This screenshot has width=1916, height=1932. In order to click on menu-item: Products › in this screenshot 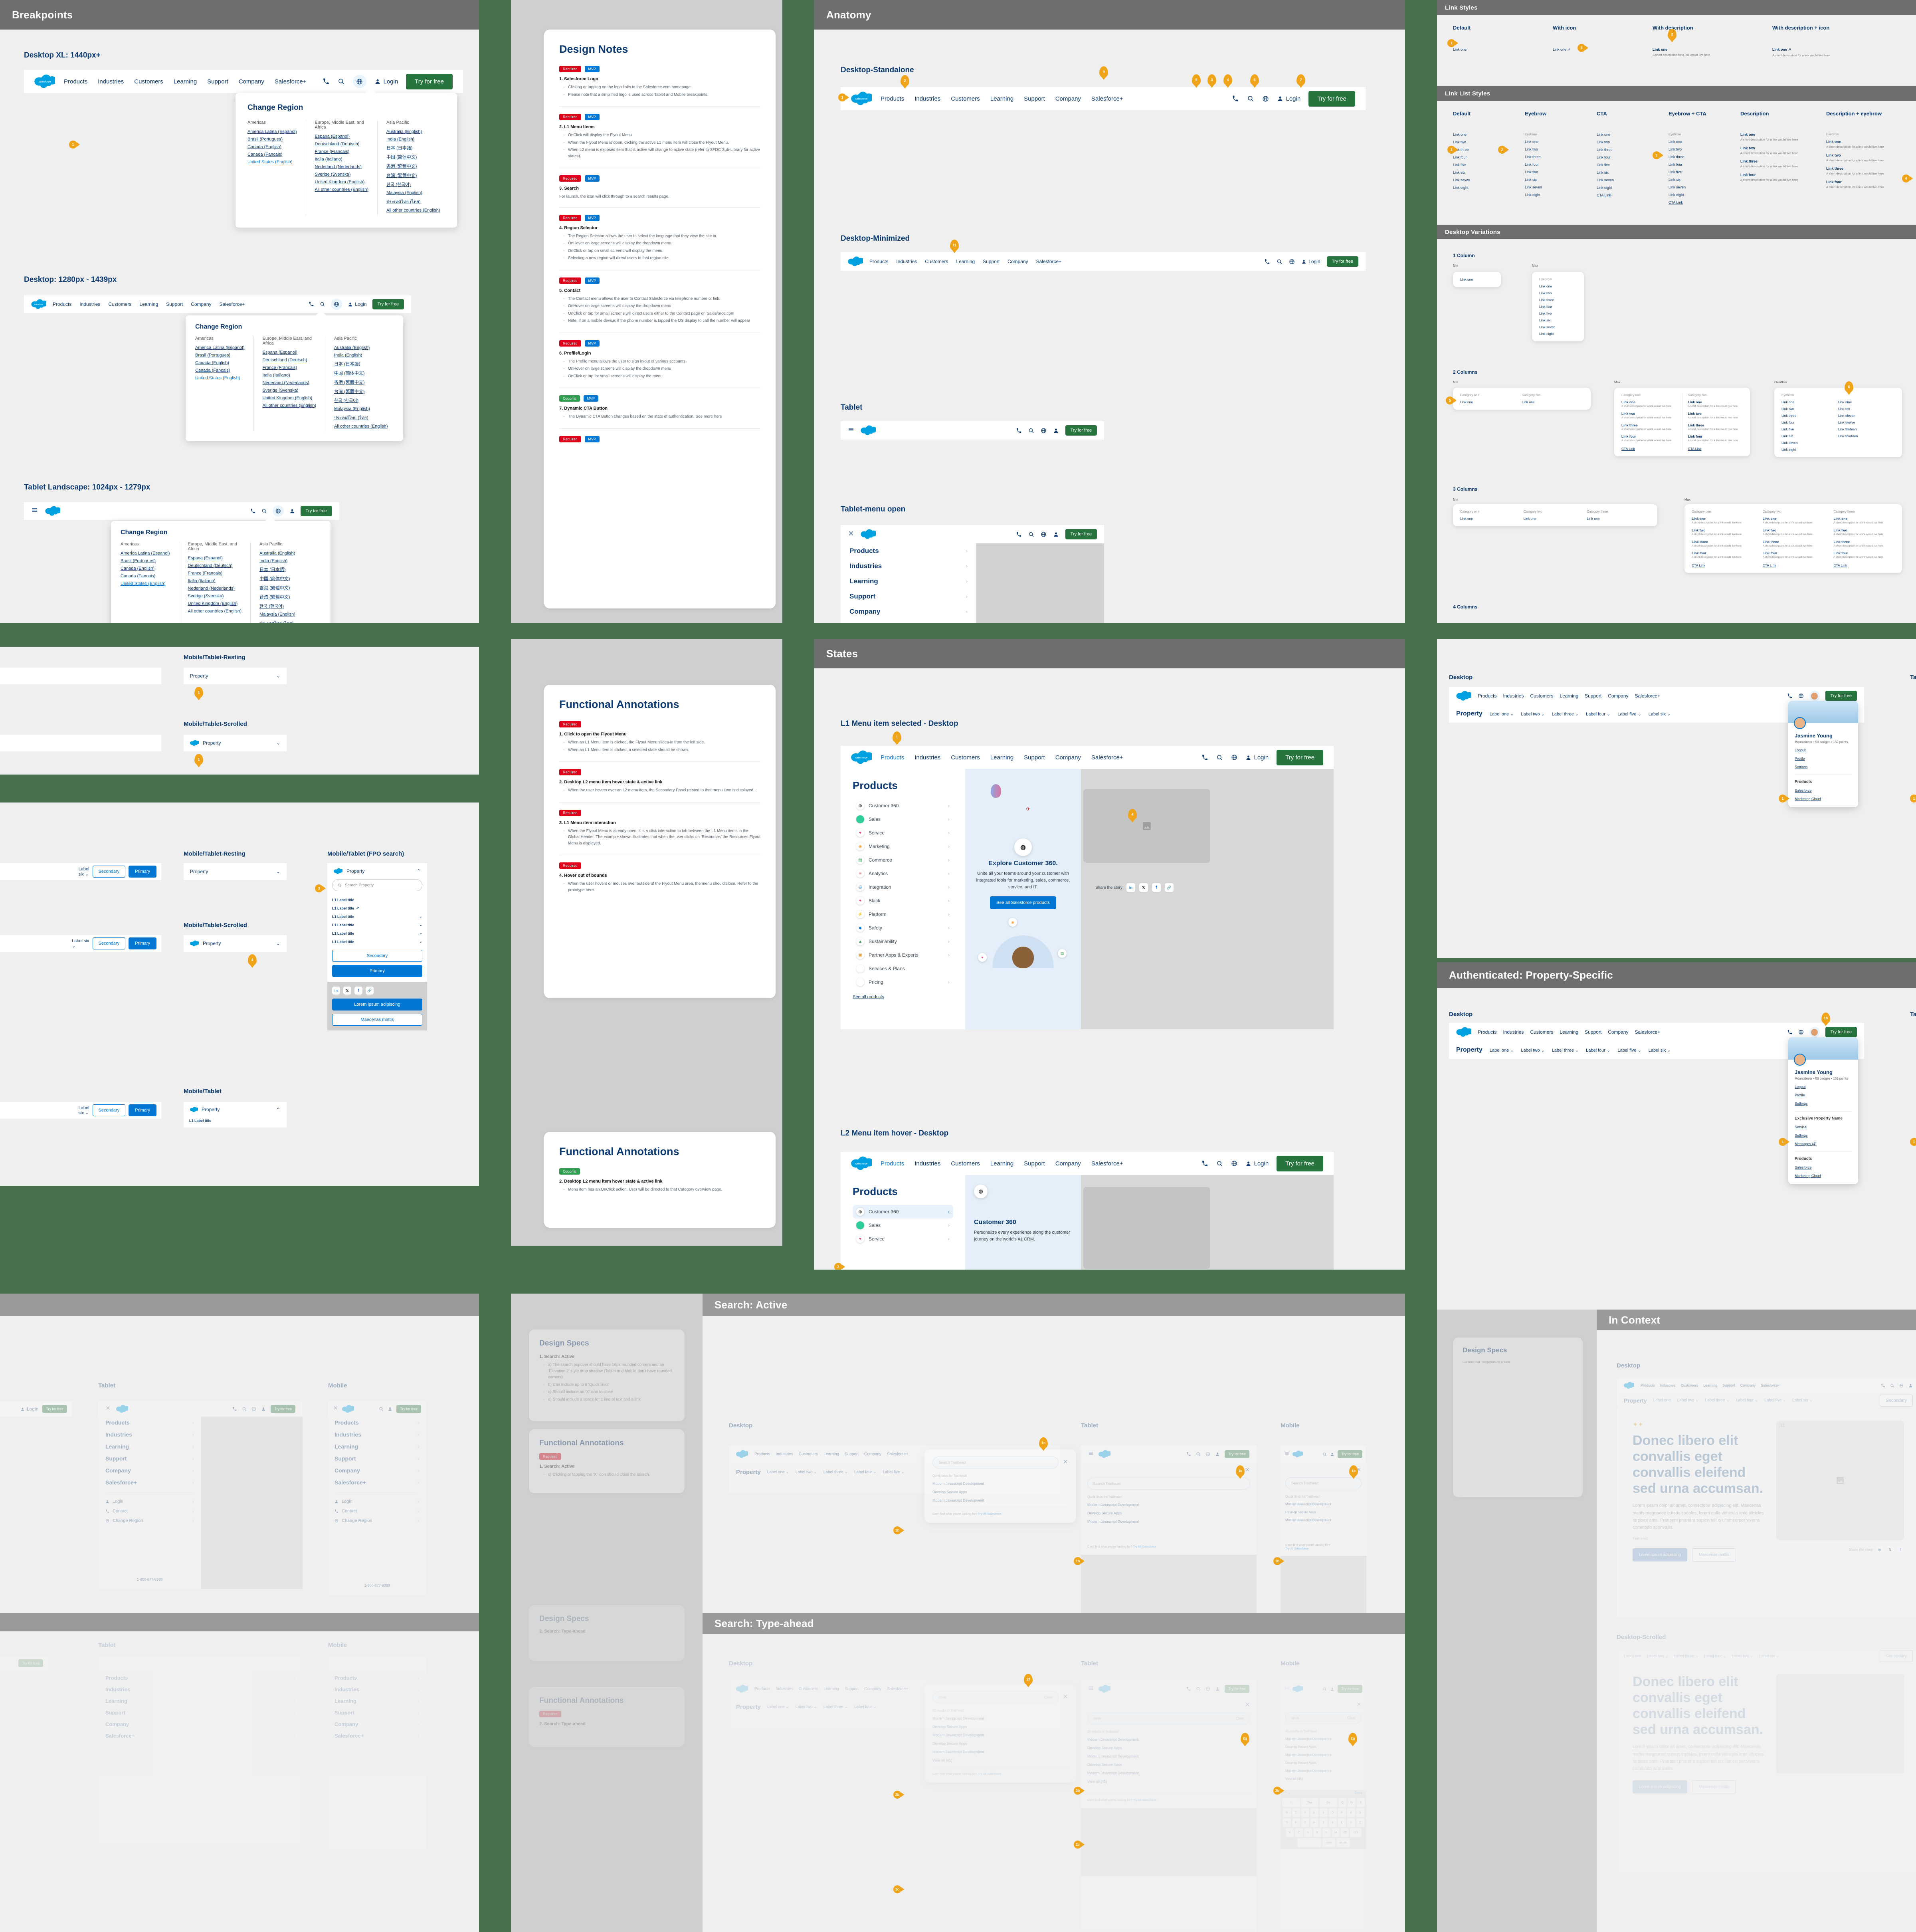, I will do `click(377, 1678)`.